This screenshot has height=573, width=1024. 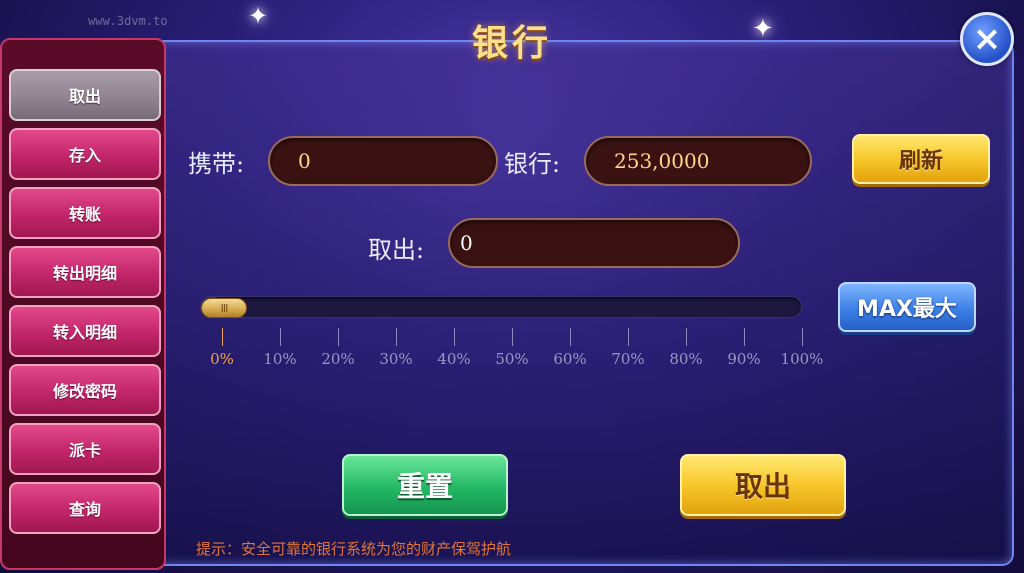 What do you see at coordinates (512, 359) in the screenshot?
I see `slider-tick-label: 50%` at bounding box center [512, 359].